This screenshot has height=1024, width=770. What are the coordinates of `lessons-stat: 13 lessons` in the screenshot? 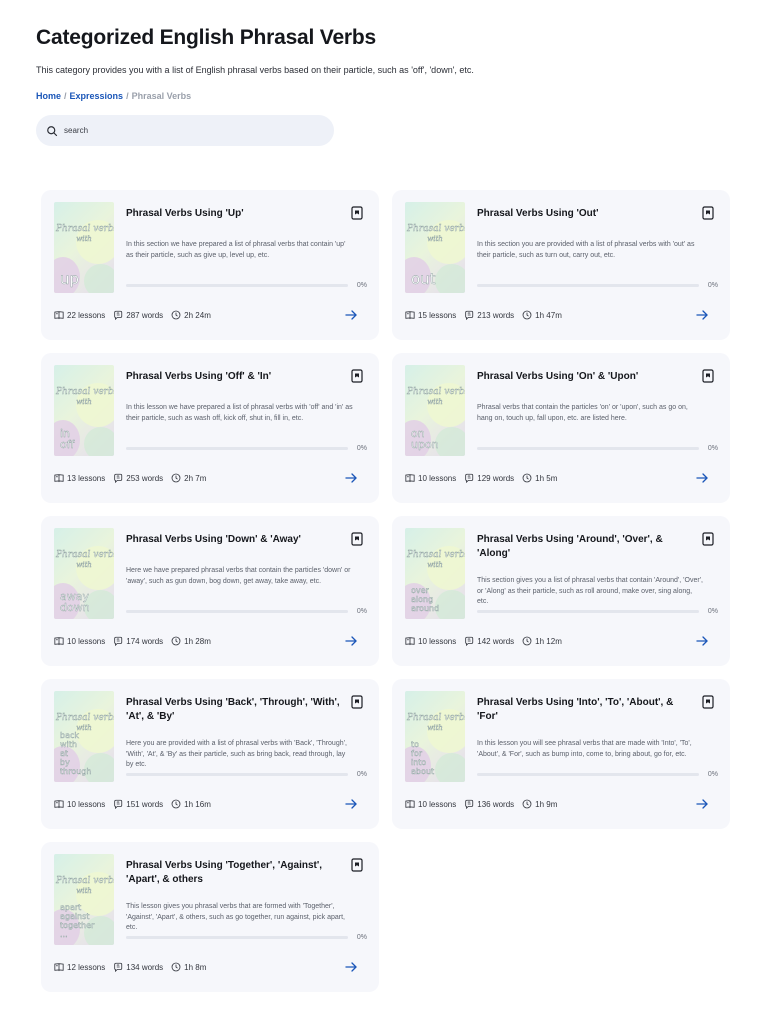 It's located at (79, 478).